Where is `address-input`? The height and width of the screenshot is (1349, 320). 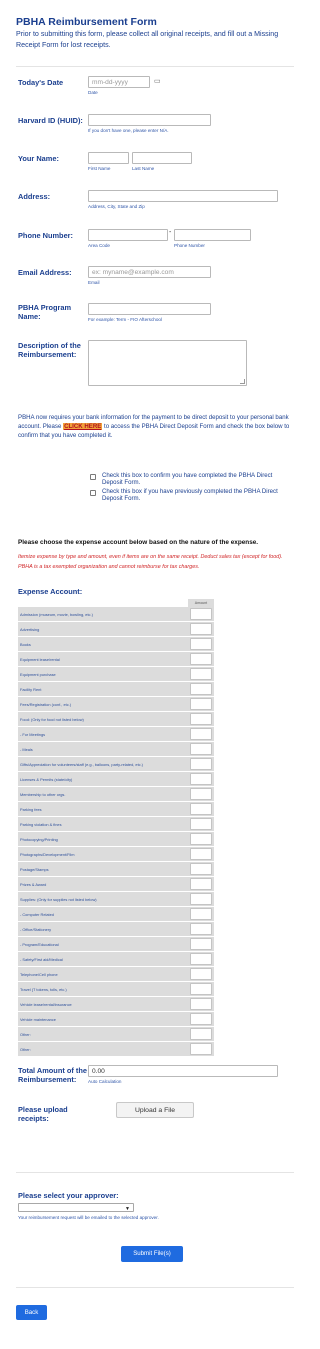
address-input is located at coordinates (183, 196).